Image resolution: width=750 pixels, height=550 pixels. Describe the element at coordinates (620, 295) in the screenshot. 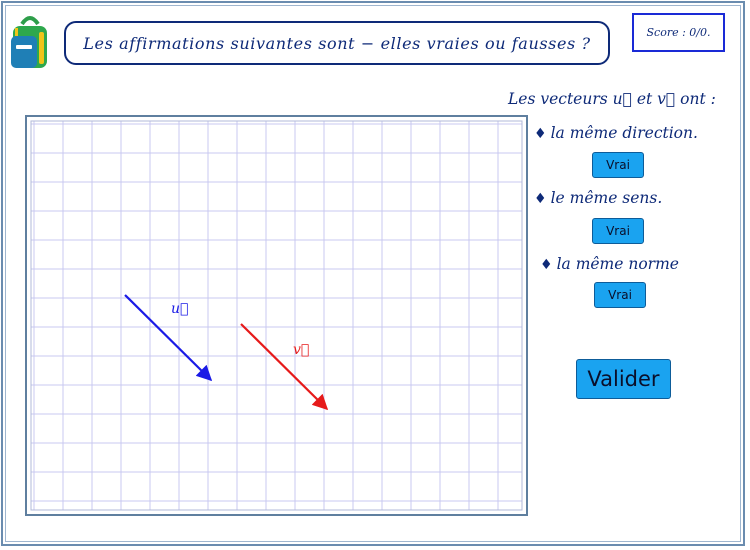

I see `norm-answer-button: Vrai` at that location.